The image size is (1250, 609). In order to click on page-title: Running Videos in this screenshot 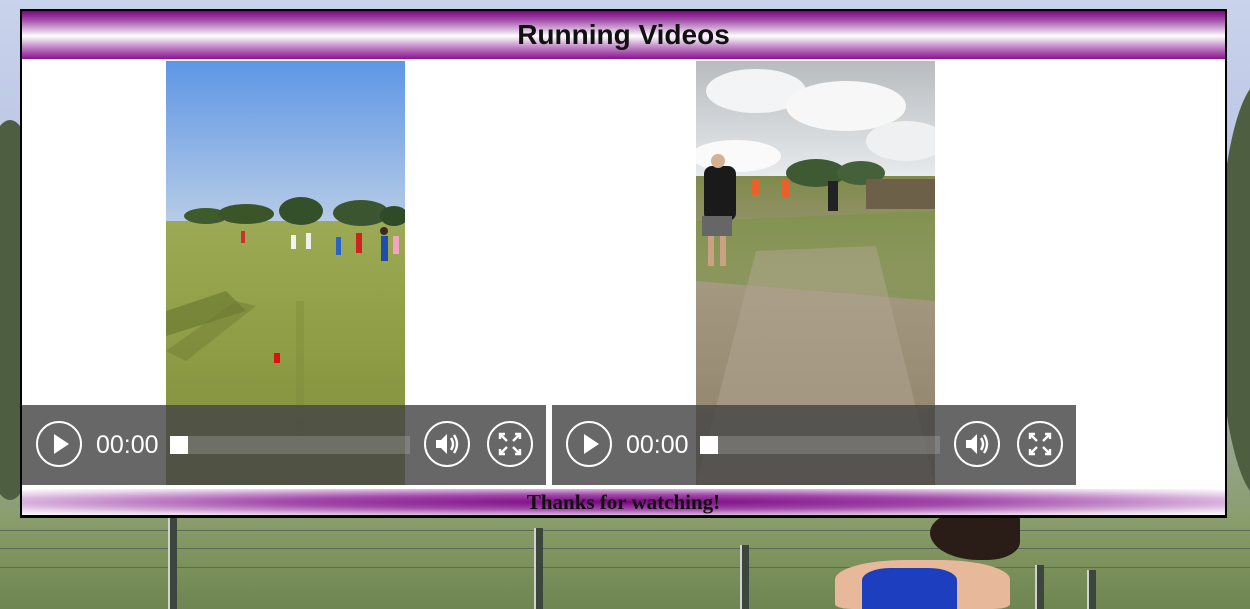, I will do `click(623, 34)`.